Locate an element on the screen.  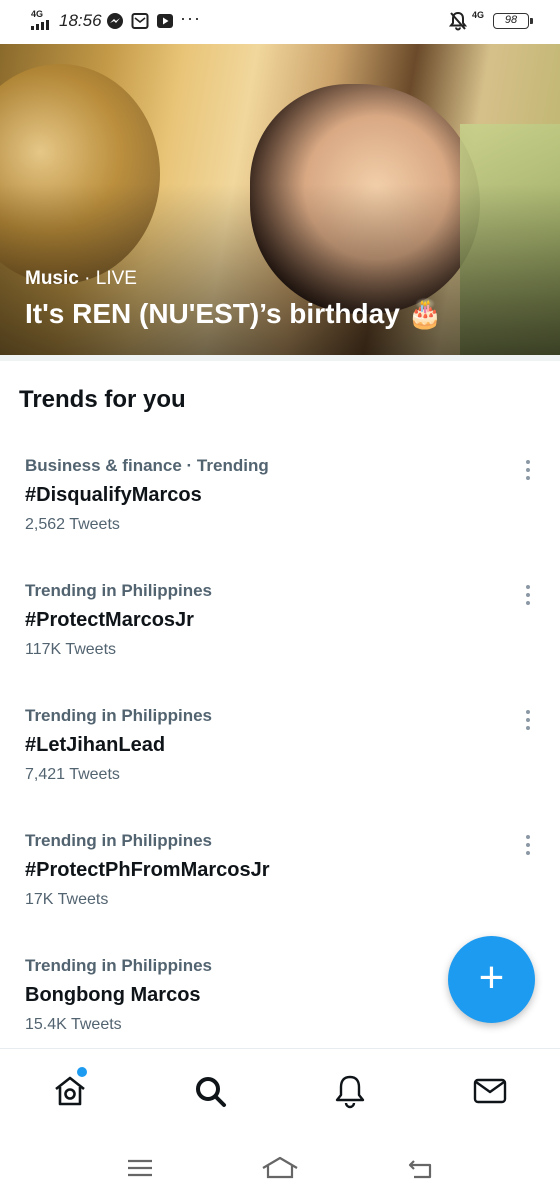
trend-name: Bongbong Marcos is located at coordinates (113, 995).